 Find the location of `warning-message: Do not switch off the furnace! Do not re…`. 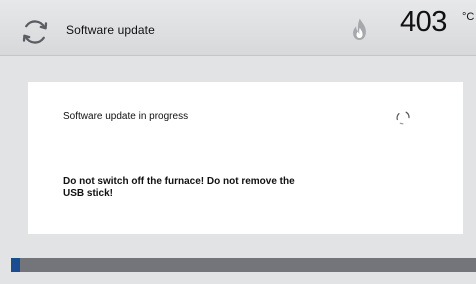

warning-message: Do not switch off the furnace! Do not re… is located at coordinates (223, 188).